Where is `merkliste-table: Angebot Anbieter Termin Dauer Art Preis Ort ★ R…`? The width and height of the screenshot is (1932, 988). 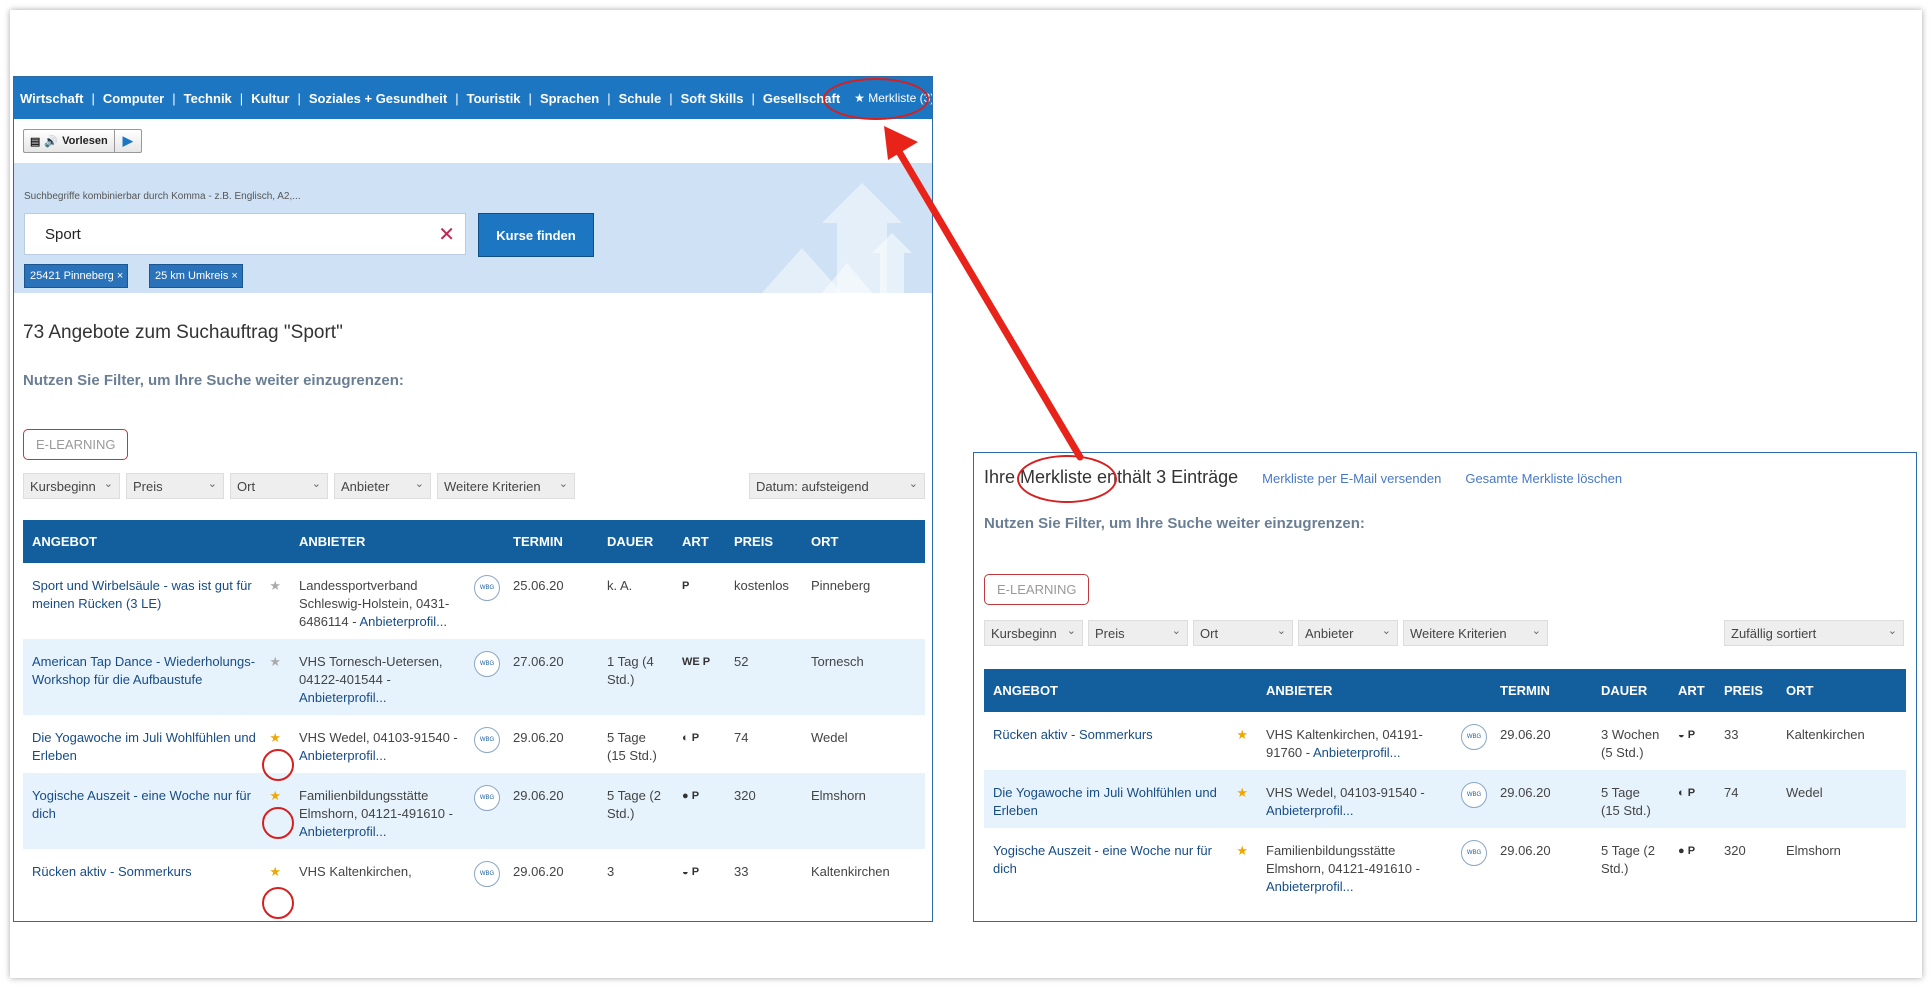 merkliste-table: Angebot Anbieter Termin Dauer Art Preis Ort ★ R… is located at coordinates (1445, 786).